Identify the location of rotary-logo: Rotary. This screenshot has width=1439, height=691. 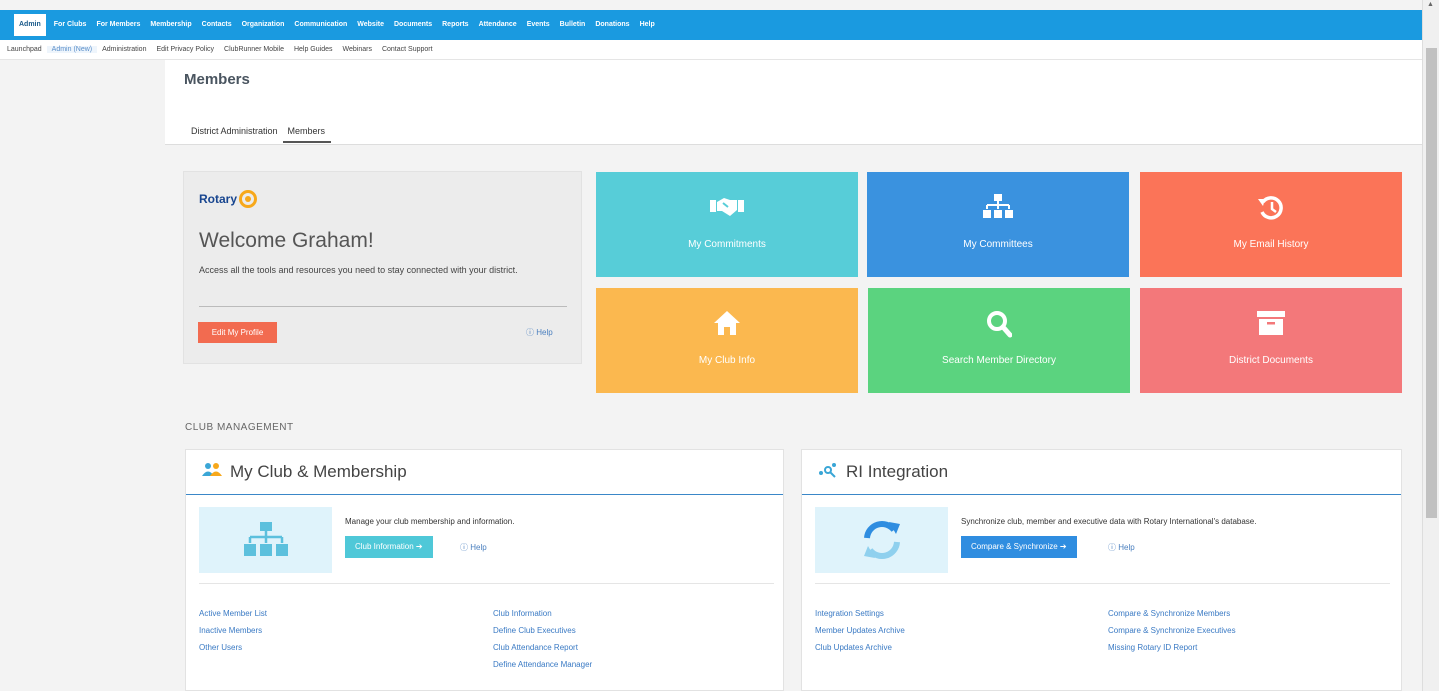
(228, 199).